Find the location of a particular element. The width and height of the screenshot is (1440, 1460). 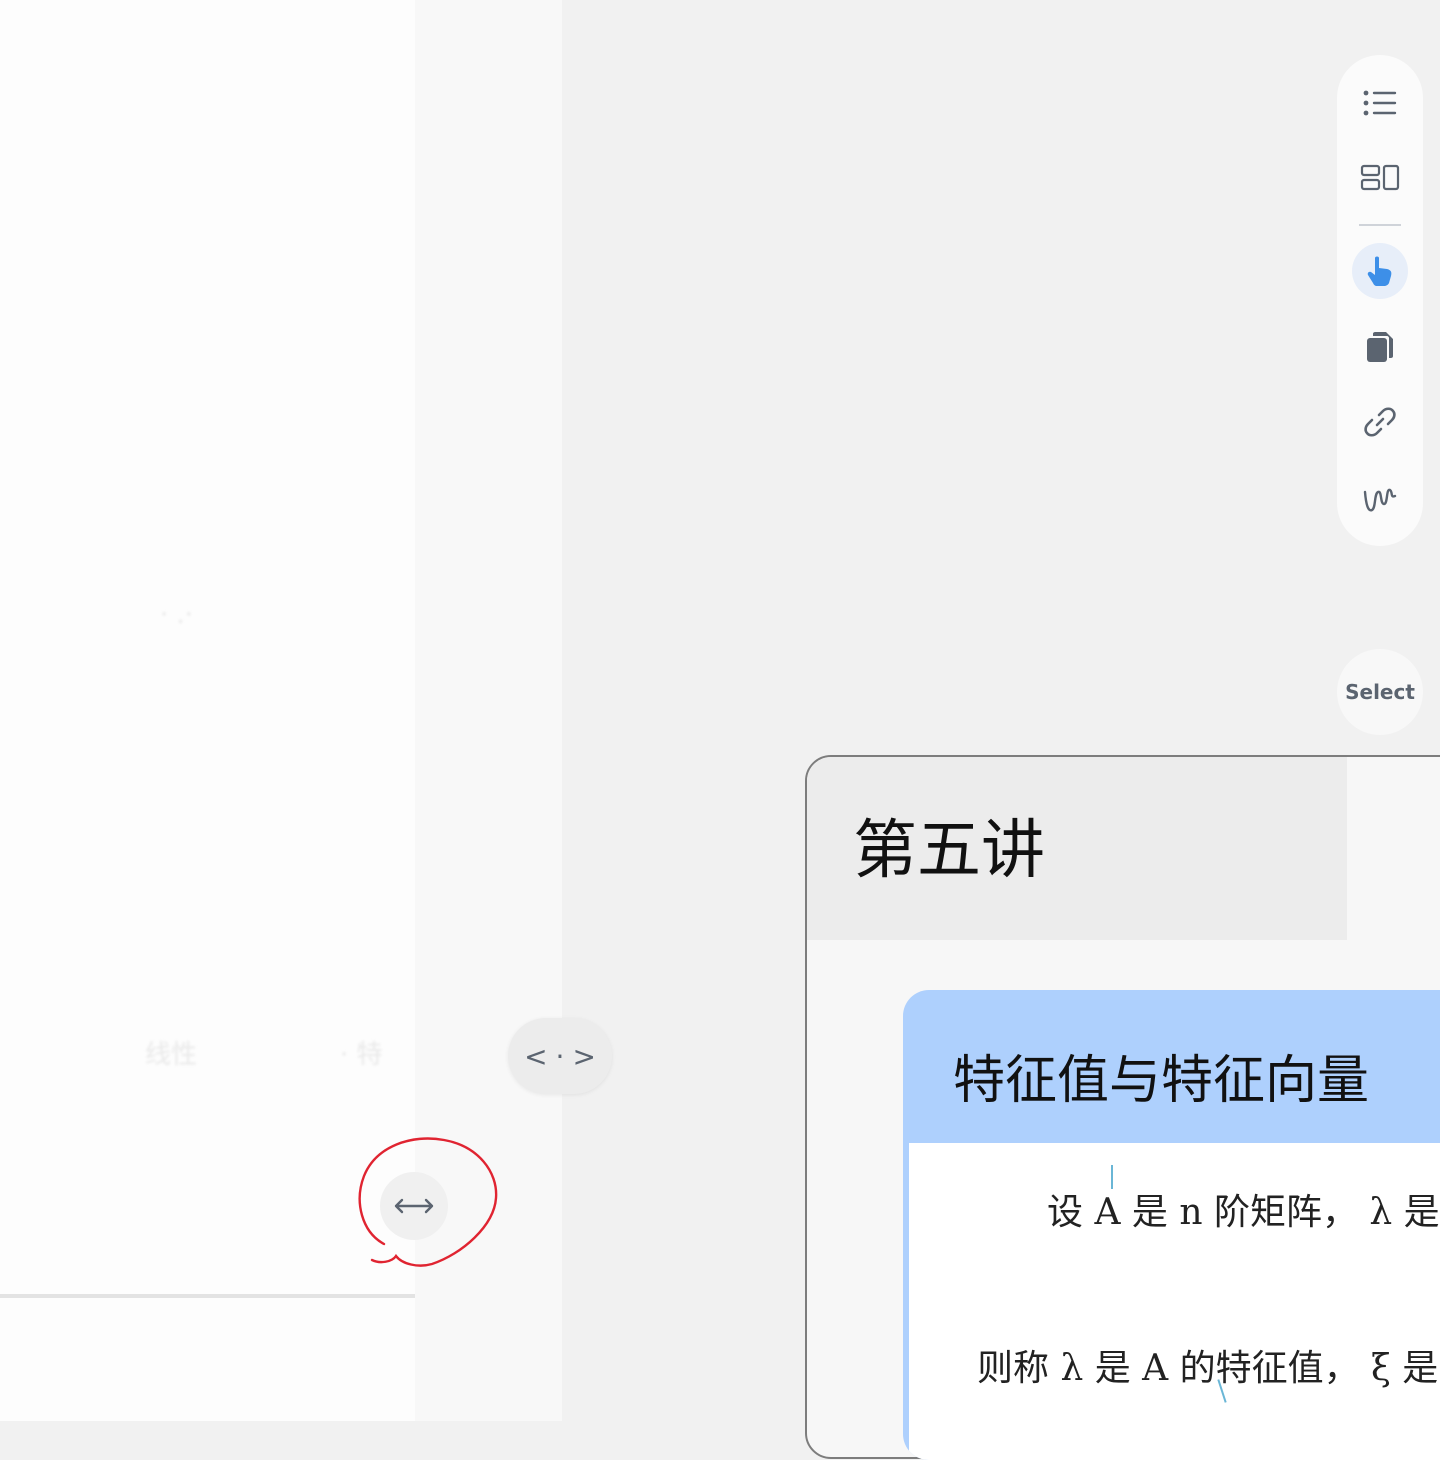

layout-button is located at coordinates (1380, 178).